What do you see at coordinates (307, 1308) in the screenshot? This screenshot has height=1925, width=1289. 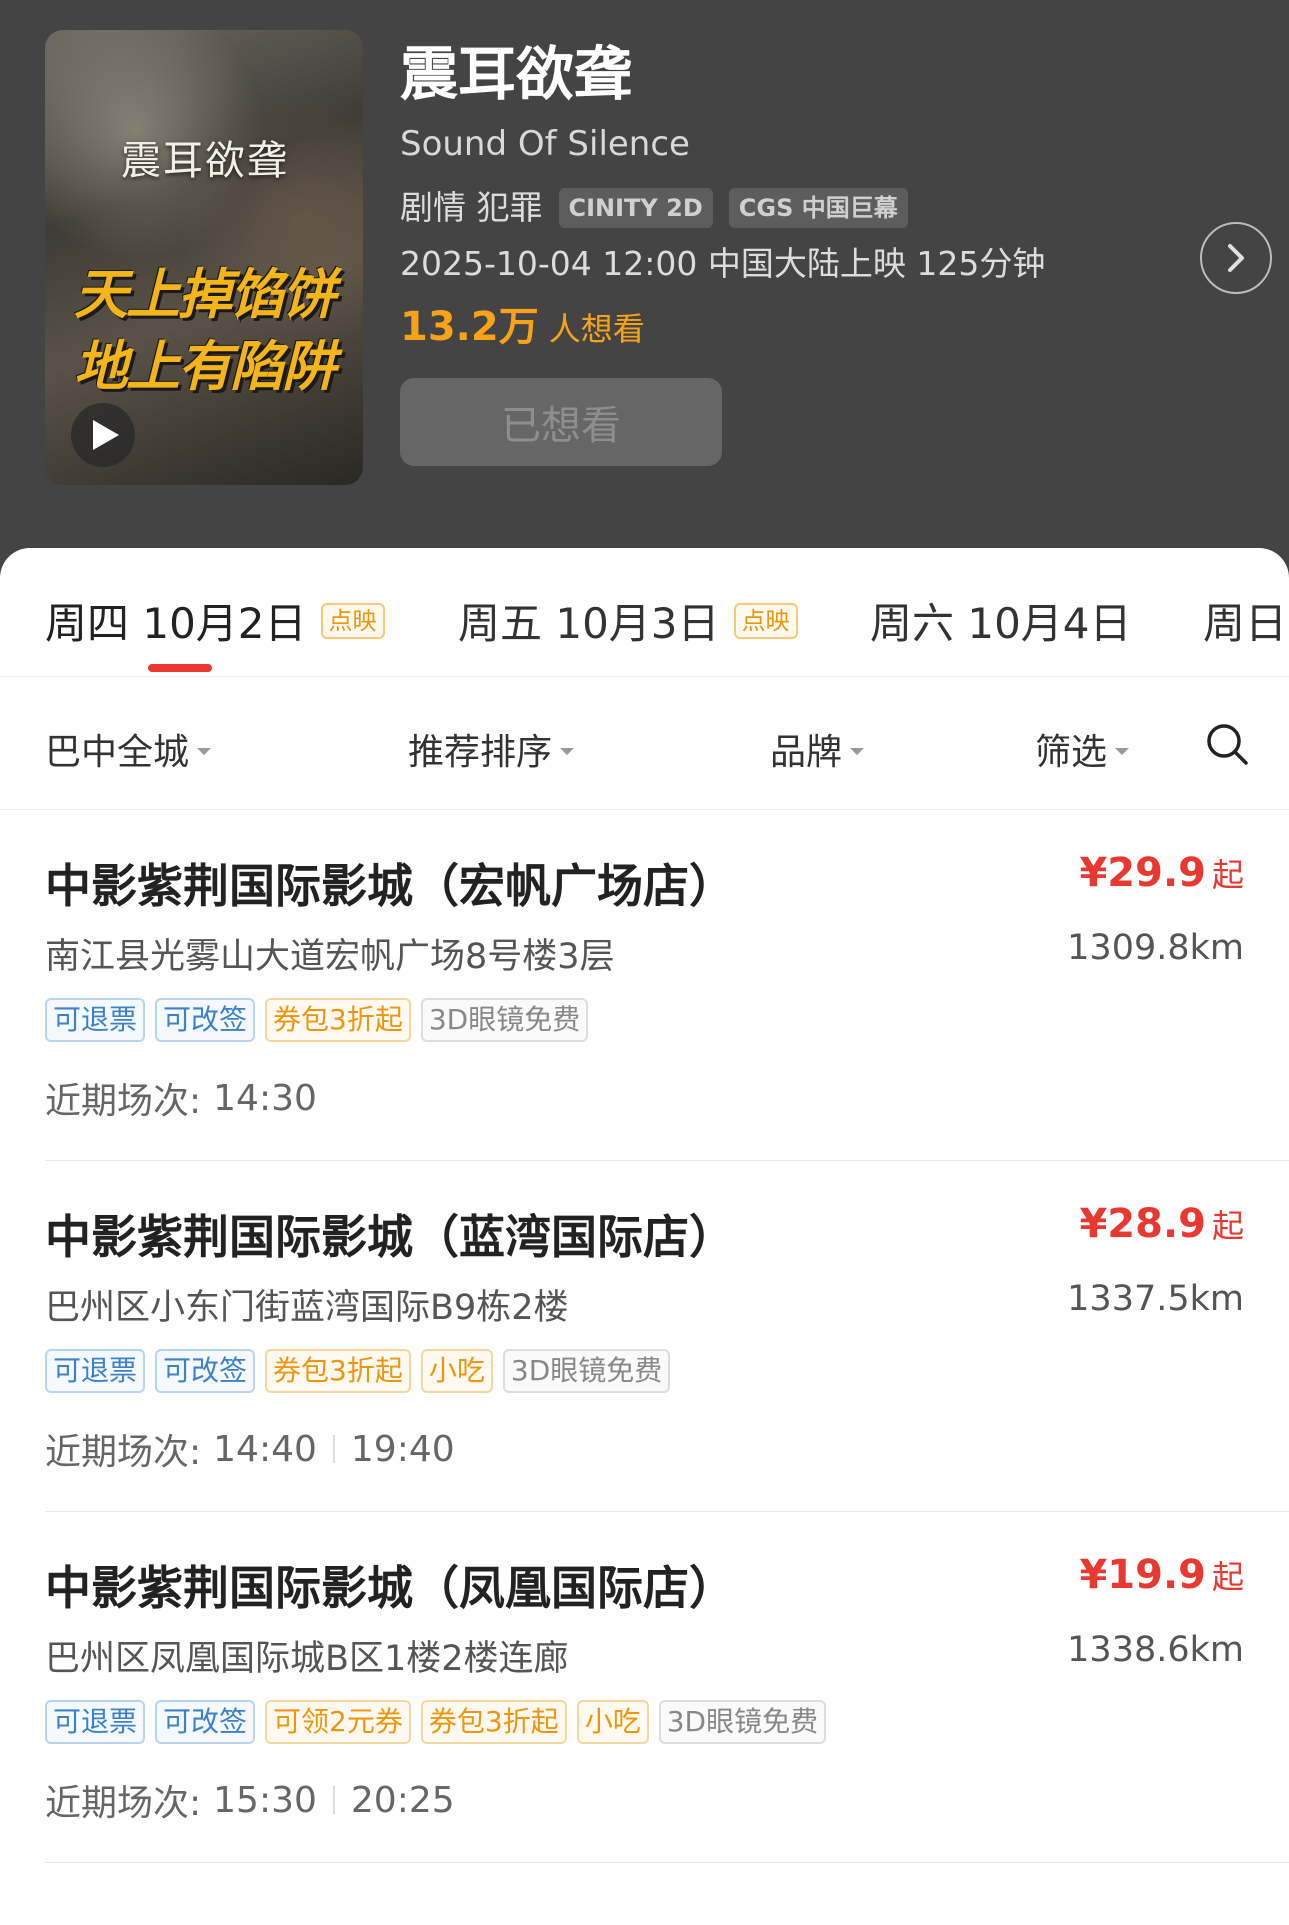 I see `cinema-address: 巴州区小东门街蓝湾国际B9栋2楼` at bounding box center [307, 1308].